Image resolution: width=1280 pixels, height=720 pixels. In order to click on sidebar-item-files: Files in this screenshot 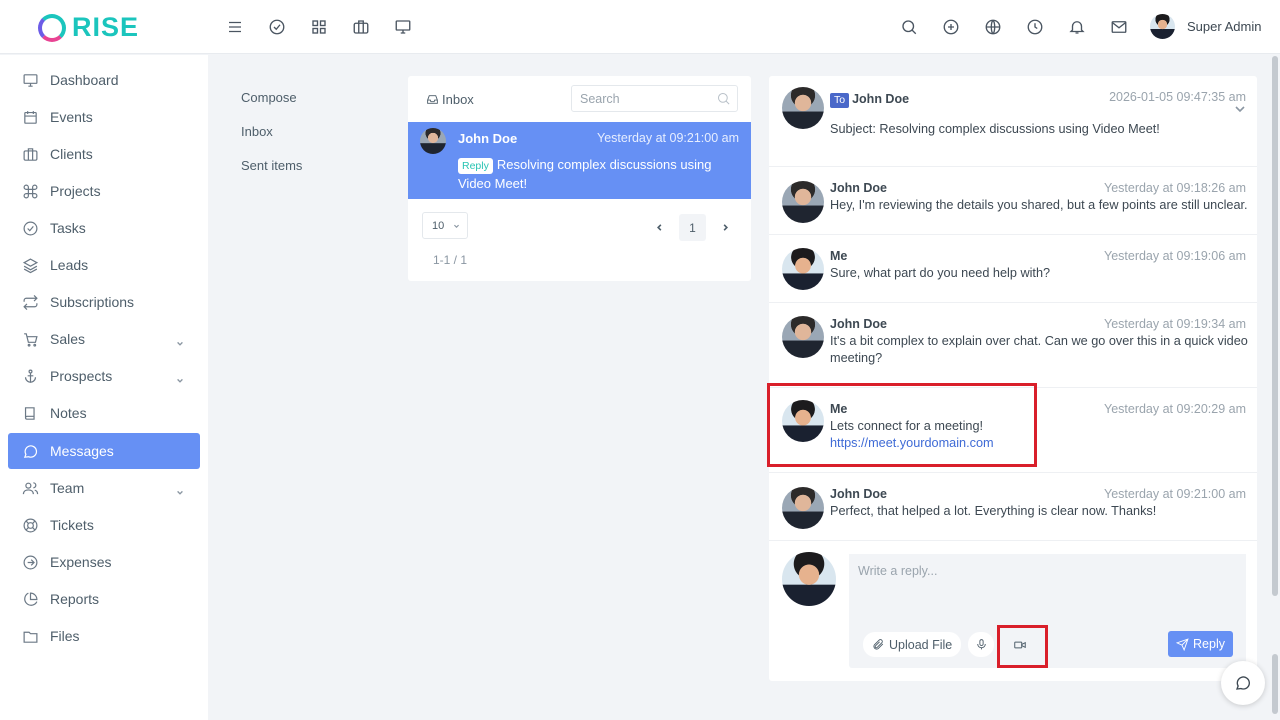, I will do `click(104, 636)`.